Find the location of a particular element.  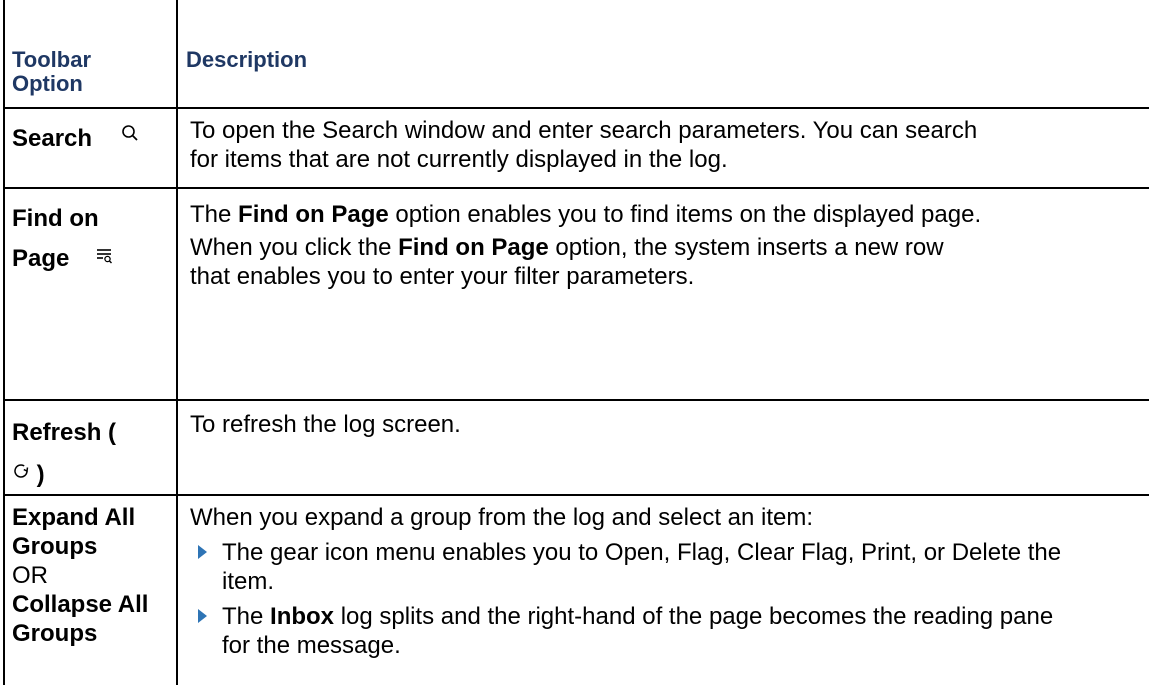

option-or: OR is located at coordinates (30, 575).